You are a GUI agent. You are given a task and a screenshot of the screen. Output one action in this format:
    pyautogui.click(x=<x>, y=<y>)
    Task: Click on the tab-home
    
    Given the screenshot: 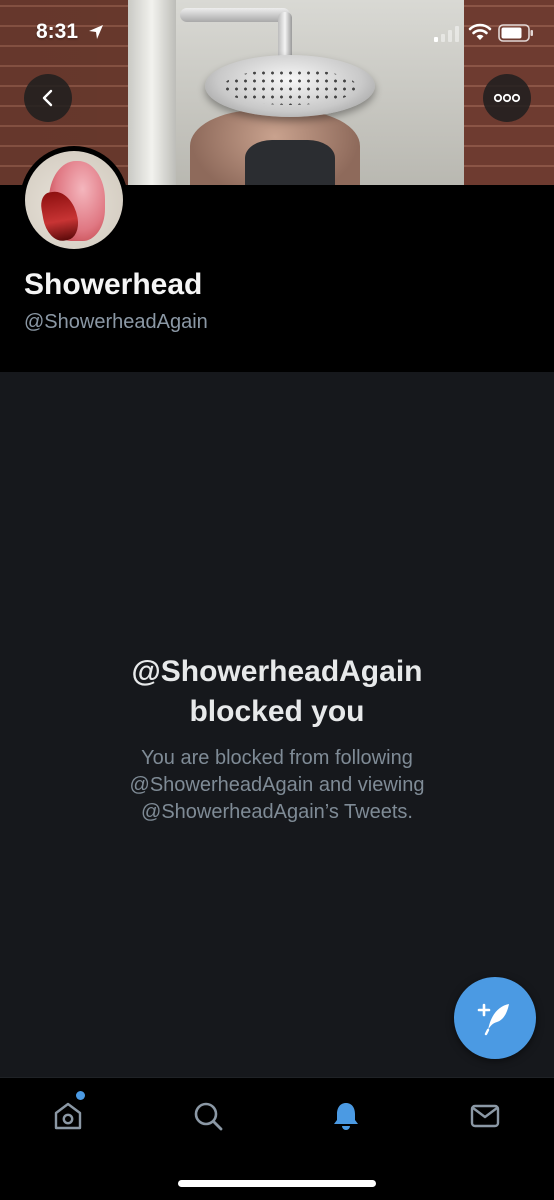 What is the action you would take?
    pyautogui.click(x=68, y=1116)
    